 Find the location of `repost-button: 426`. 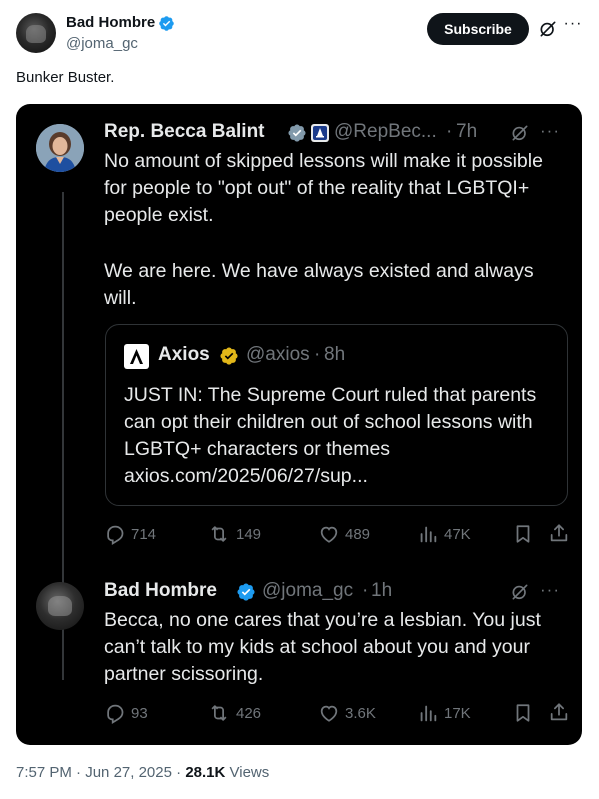

repost-button: 426 is located at coordinates (234, 713).